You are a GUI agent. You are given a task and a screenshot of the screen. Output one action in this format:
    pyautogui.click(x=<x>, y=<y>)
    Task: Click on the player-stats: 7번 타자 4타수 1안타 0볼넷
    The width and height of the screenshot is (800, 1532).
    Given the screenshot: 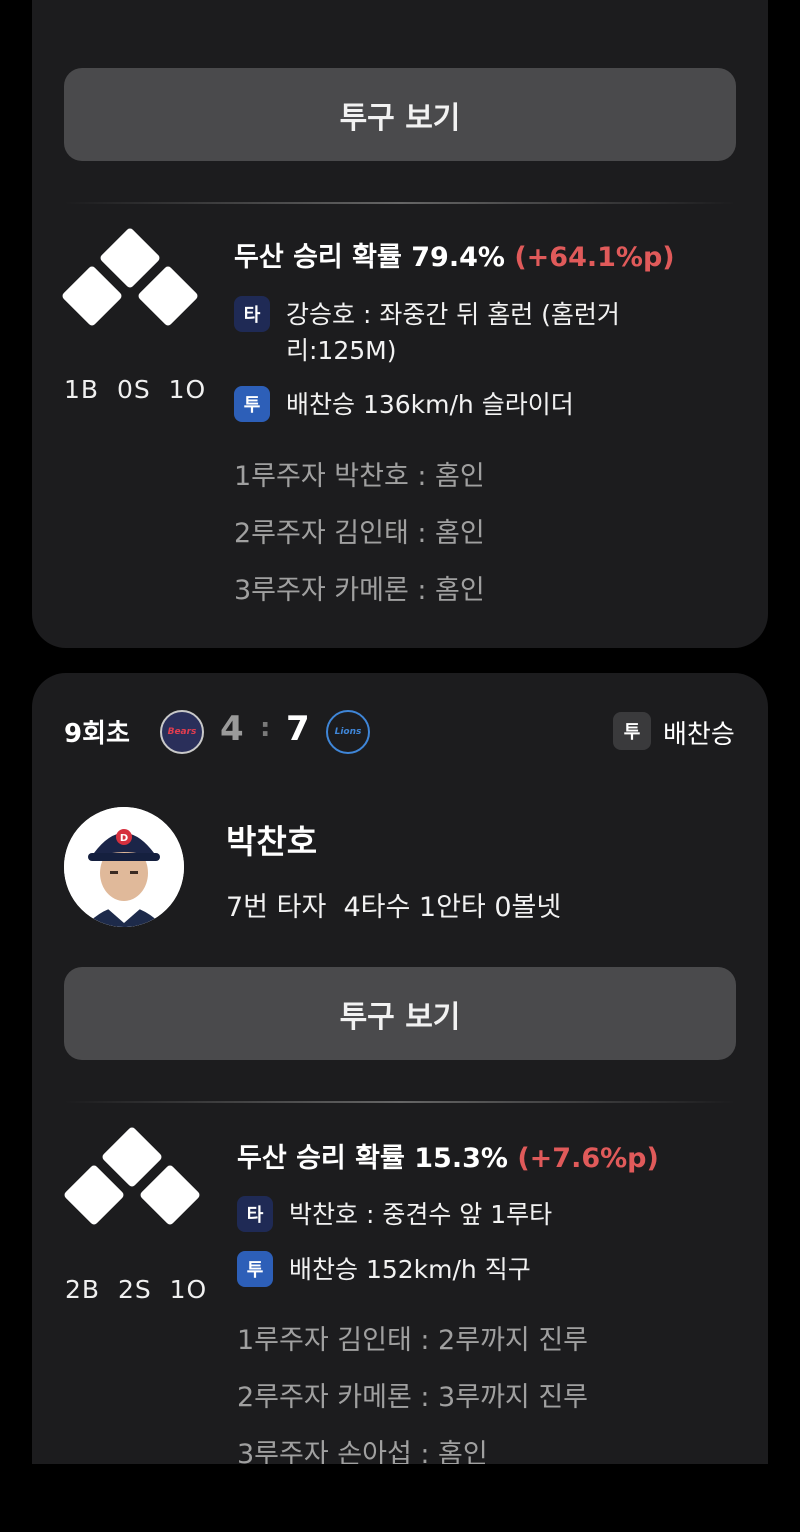 What is the action you would take?
    pyautogui.click(x=394, y=907)
    